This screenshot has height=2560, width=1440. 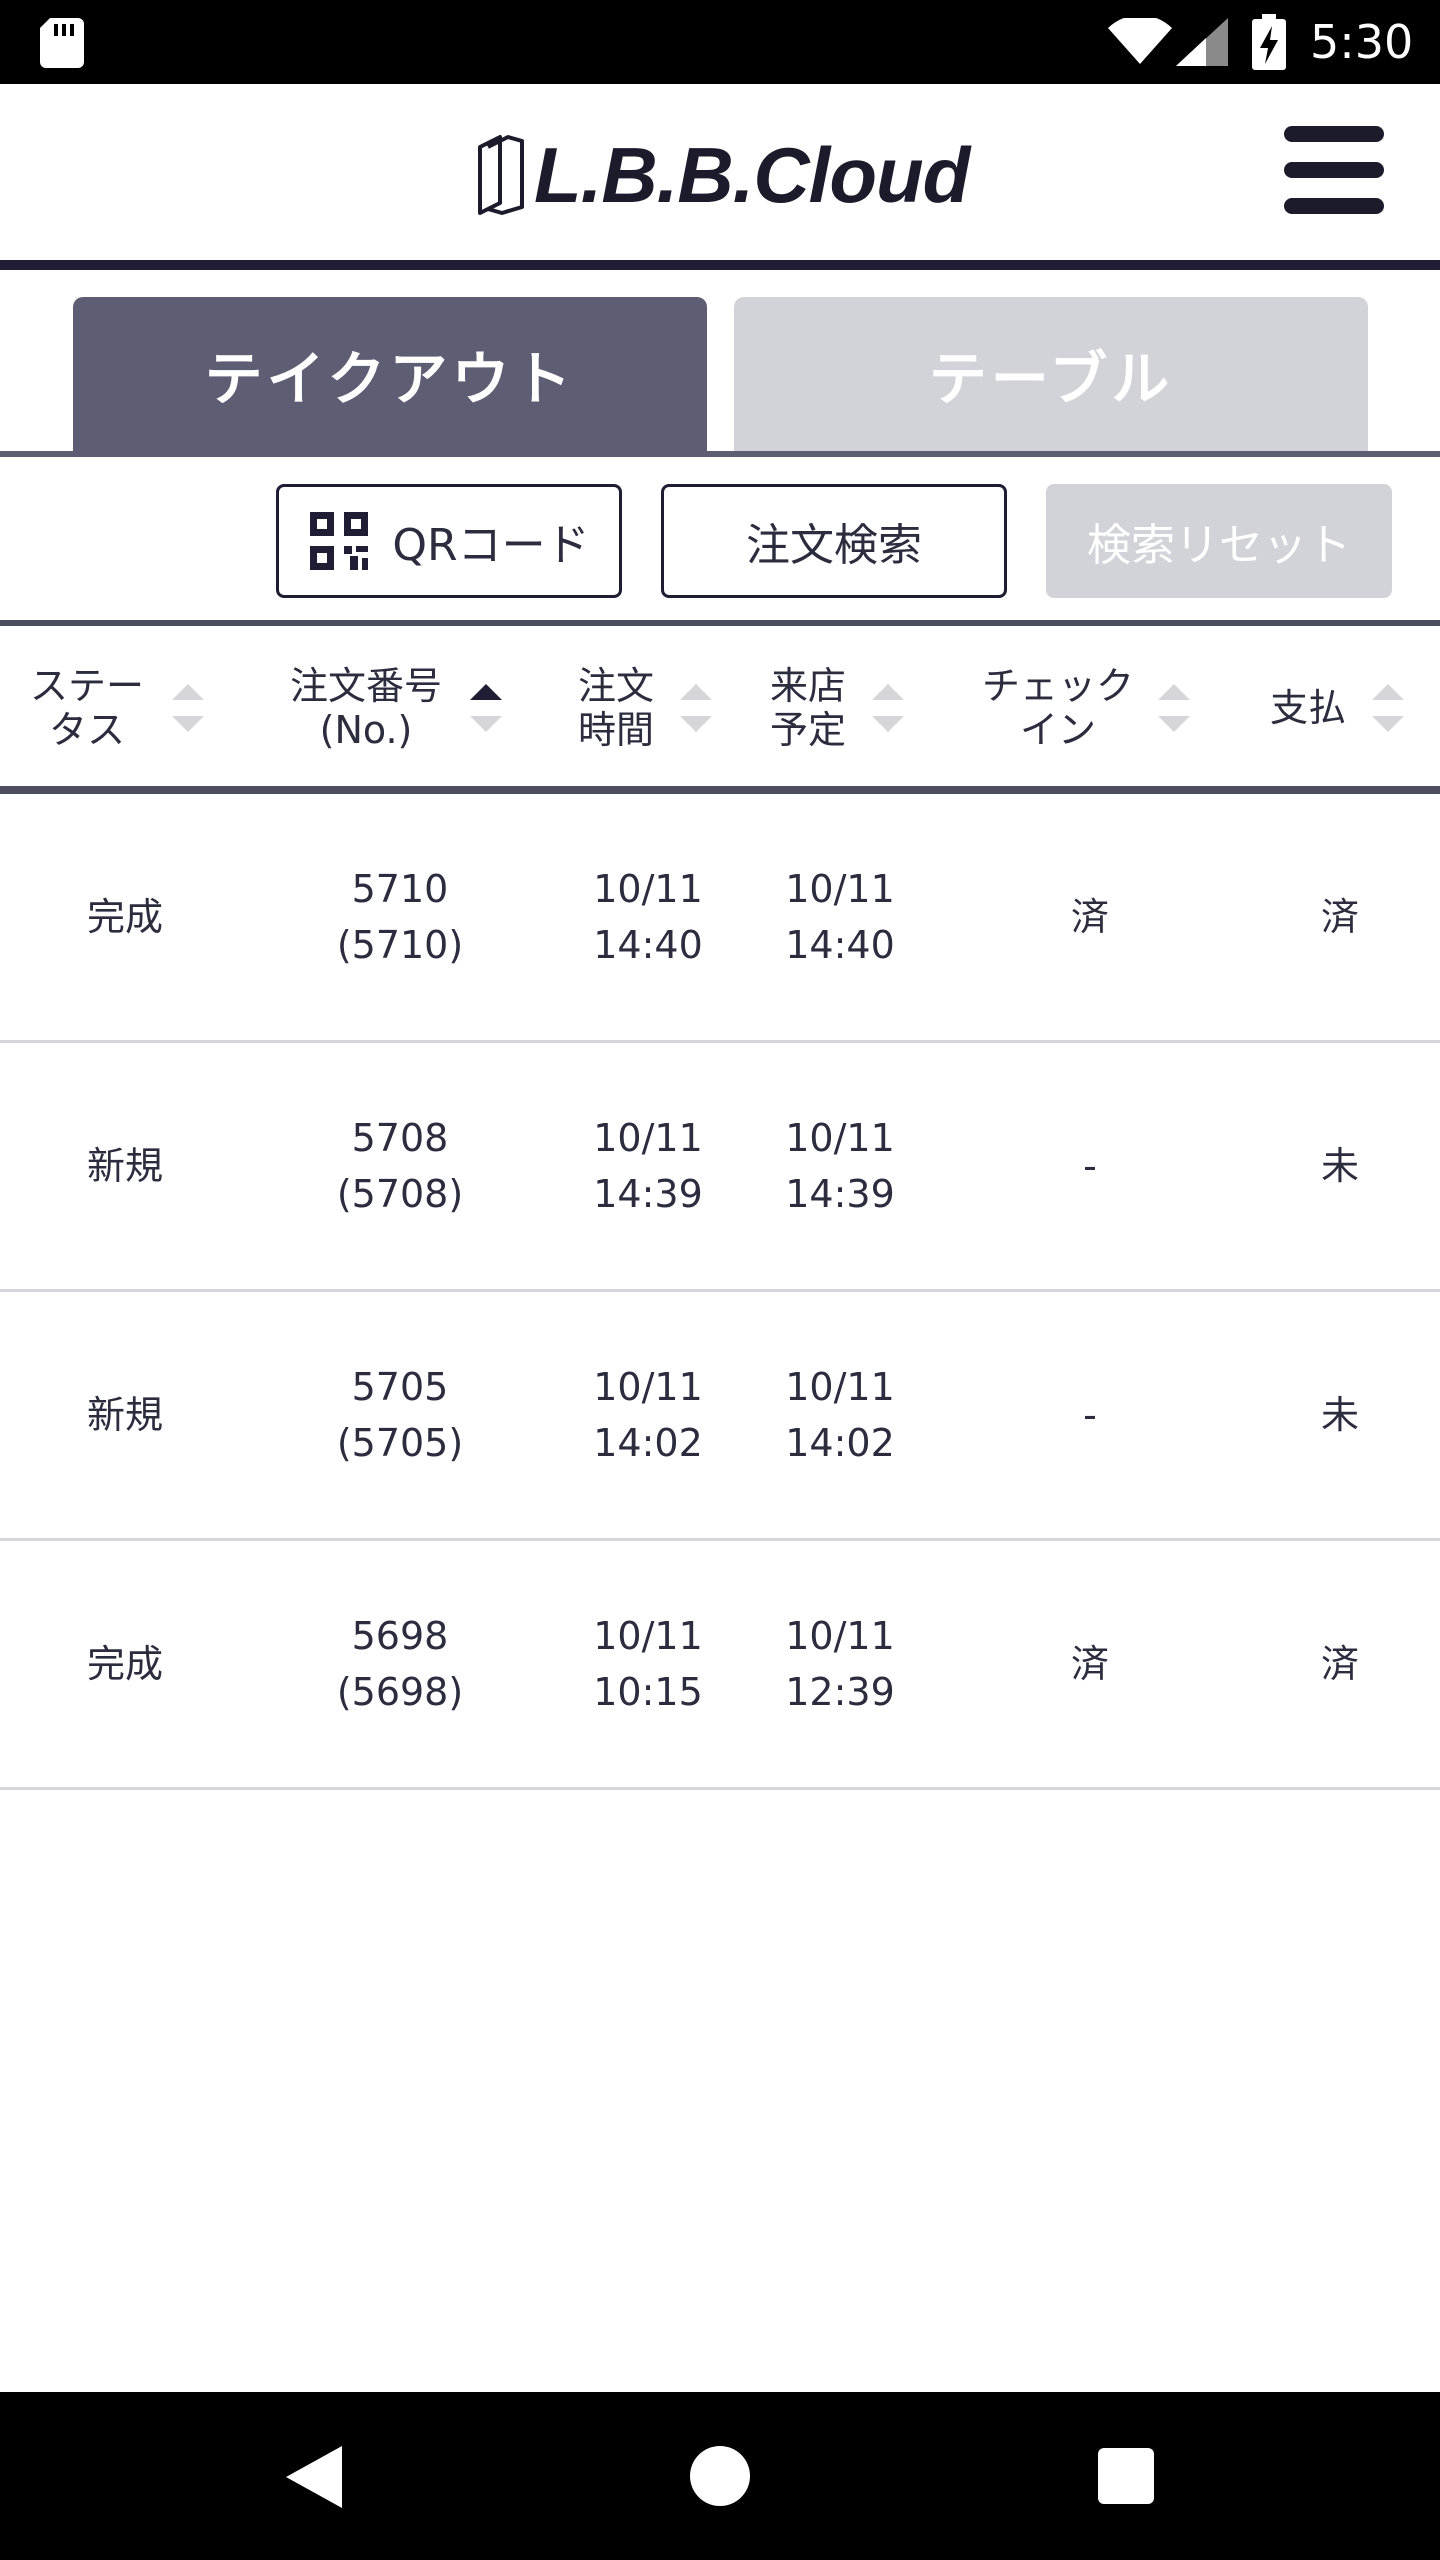 What do you see at coordinates (400, 1166) in the screenshot?
I see `cell-order-number: 5708 (5708)` at bounding box center [400, 1166].